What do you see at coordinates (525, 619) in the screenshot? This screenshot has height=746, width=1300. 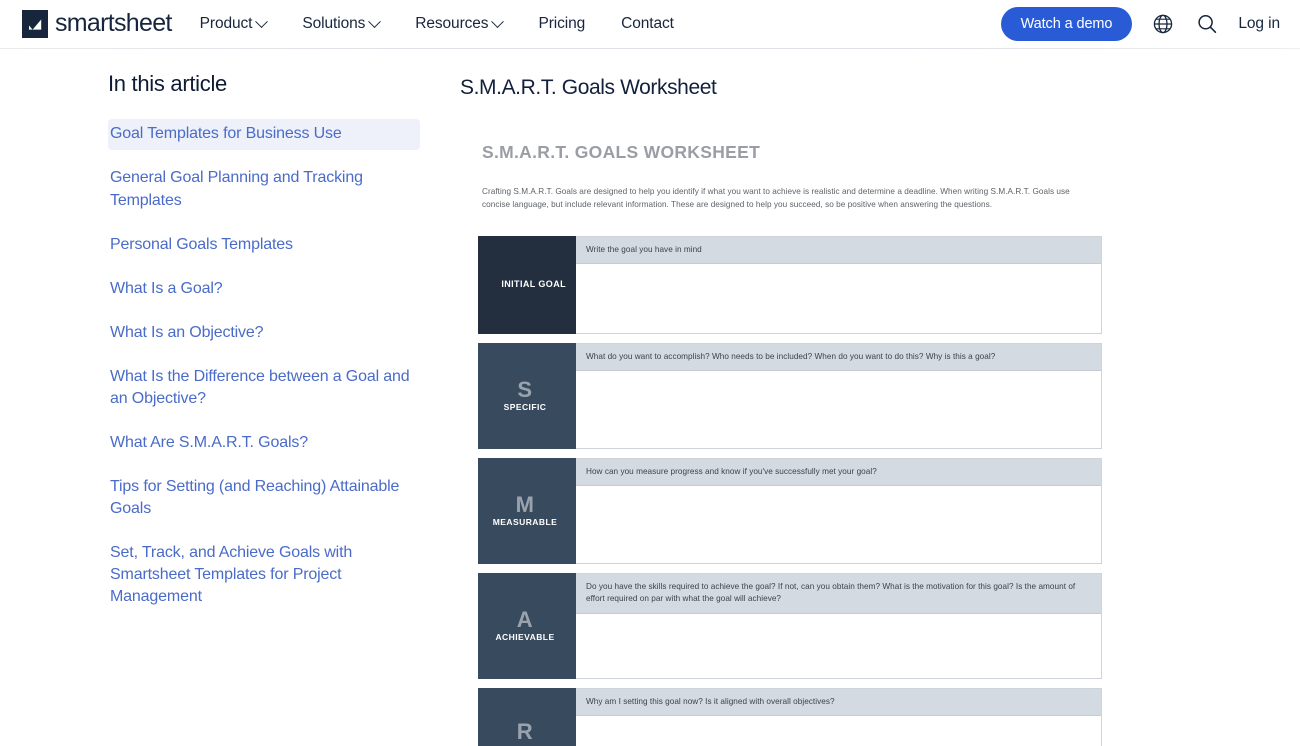 I see `row-letter: A` at bounding box center [525, 619].